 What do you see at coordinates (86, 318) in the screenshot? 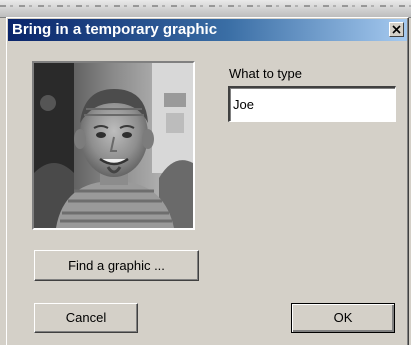
I see `cancel-button: Cancel` at bounding box center [86, 318].